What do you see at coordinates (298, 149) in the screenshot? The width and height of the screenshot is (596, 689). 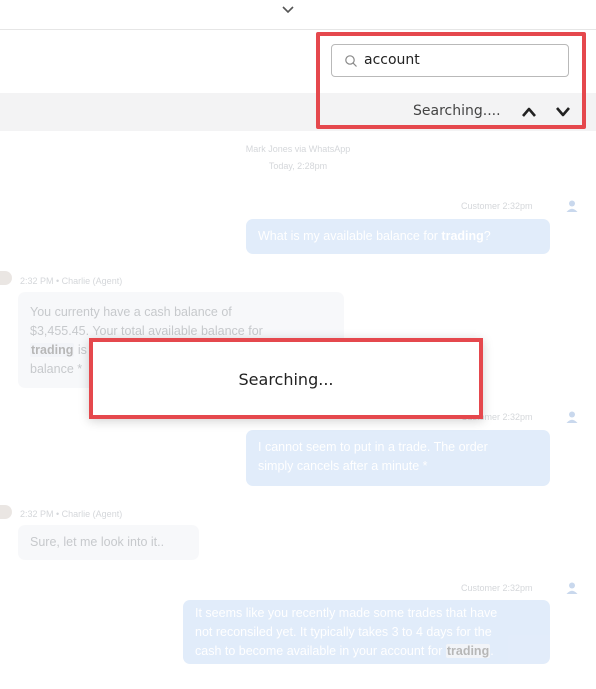 I see `conversation-source: Mark Jones via WhatsApp` at bounding box center [298, 149].